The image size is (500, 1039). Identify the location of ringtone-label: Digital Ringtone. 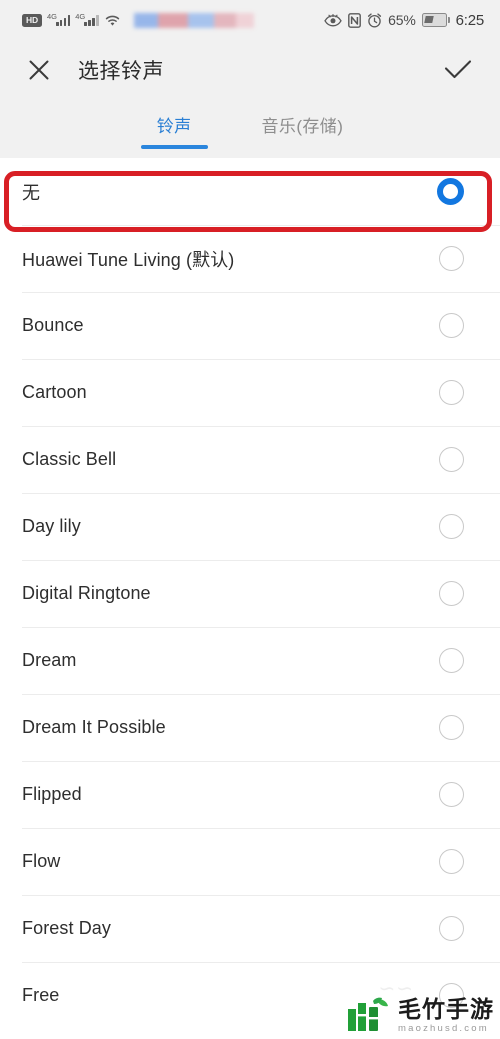
(86, 593).